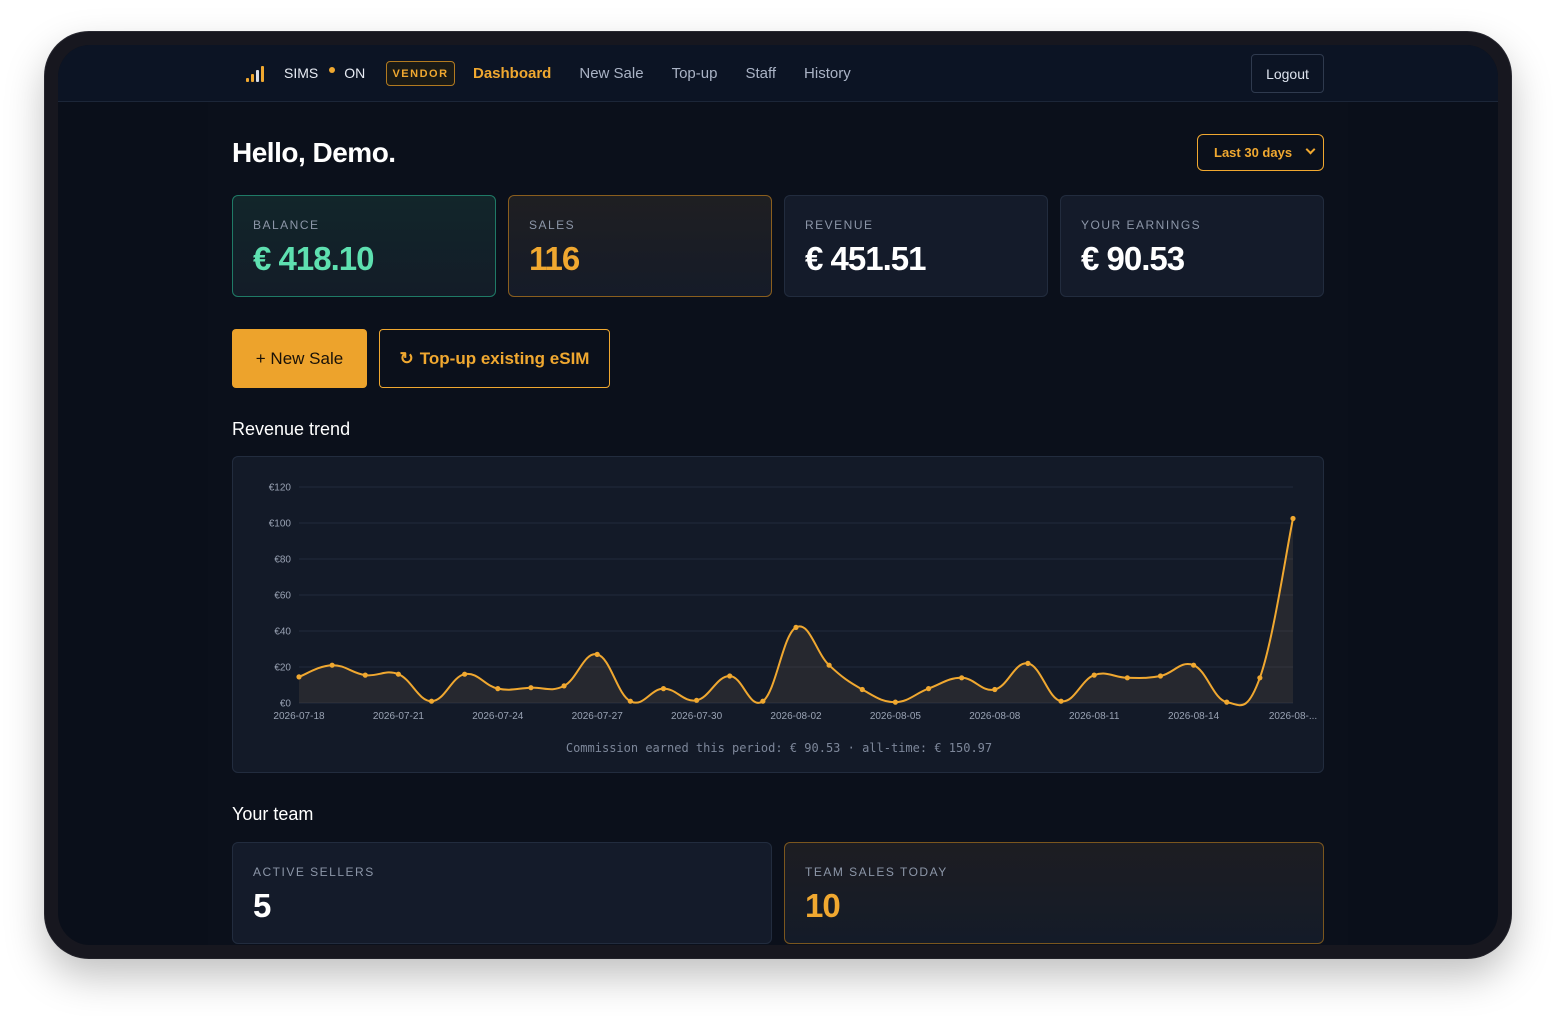 Image resolution: width=1556 pixels, height=1016 pixels. I want to click on main-nav: Dashboard New Sale Top-up Staff History, so click(662, 73).